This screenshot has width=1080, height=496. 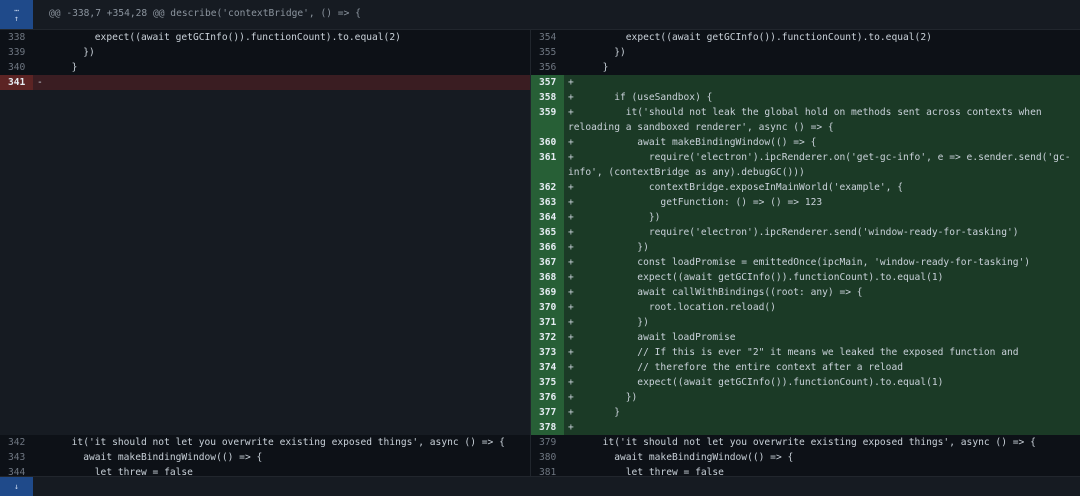 I want to click on line-code: + root.location.reload(), so click(x=672, y=307).